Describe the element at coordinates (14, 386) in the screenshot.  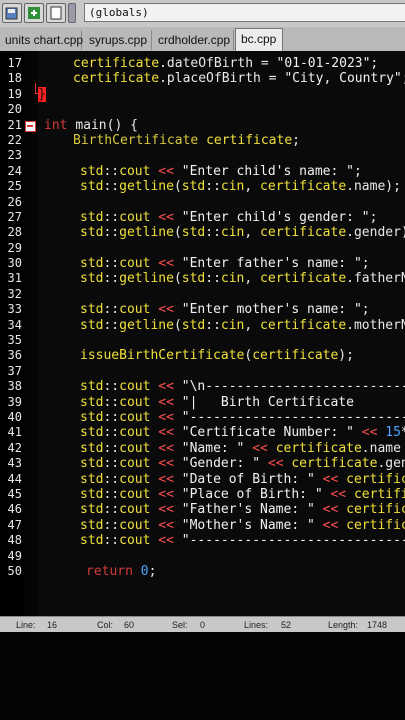
I see `line-number: 38` at that location.